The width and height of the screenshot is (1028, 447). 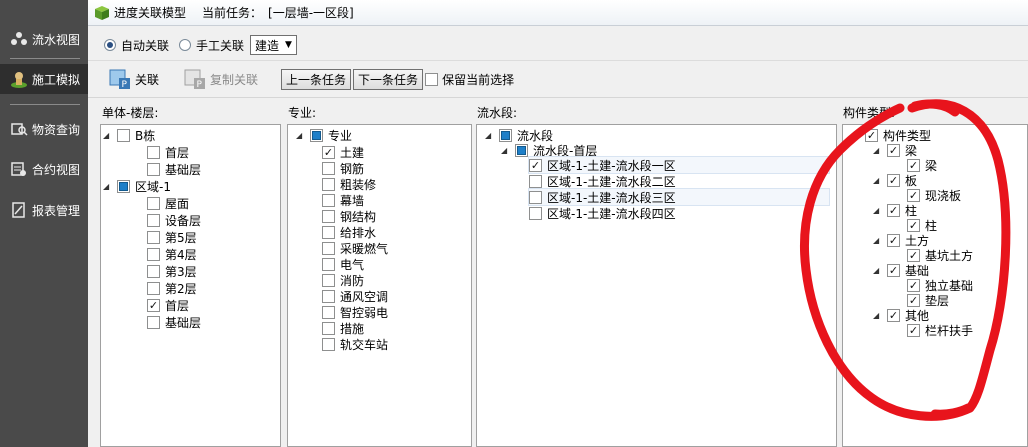 What do you see at coordinates (343, 328) in the screenshot?
I see `tree-node-major: 措施` at bounding box center [343, 328].